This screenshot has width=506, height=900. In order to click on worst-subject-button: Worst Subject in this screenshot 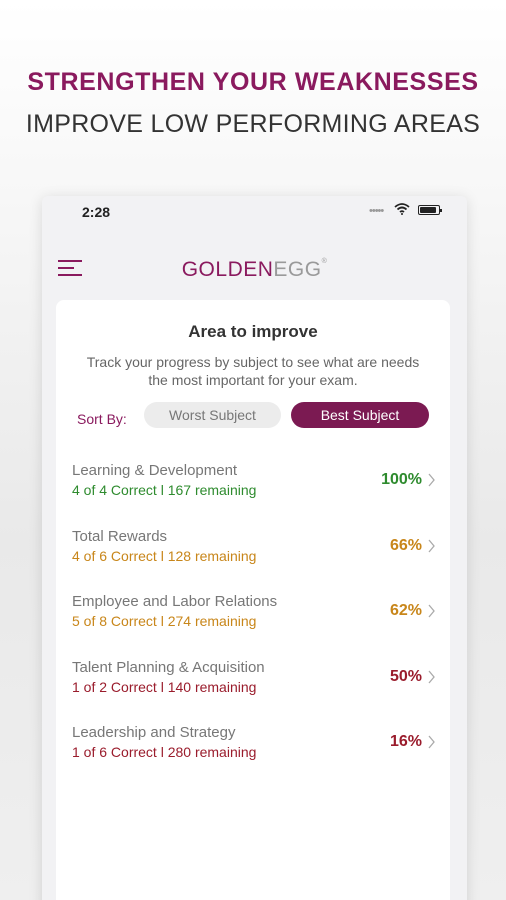, I will do `click(212, 415)`.